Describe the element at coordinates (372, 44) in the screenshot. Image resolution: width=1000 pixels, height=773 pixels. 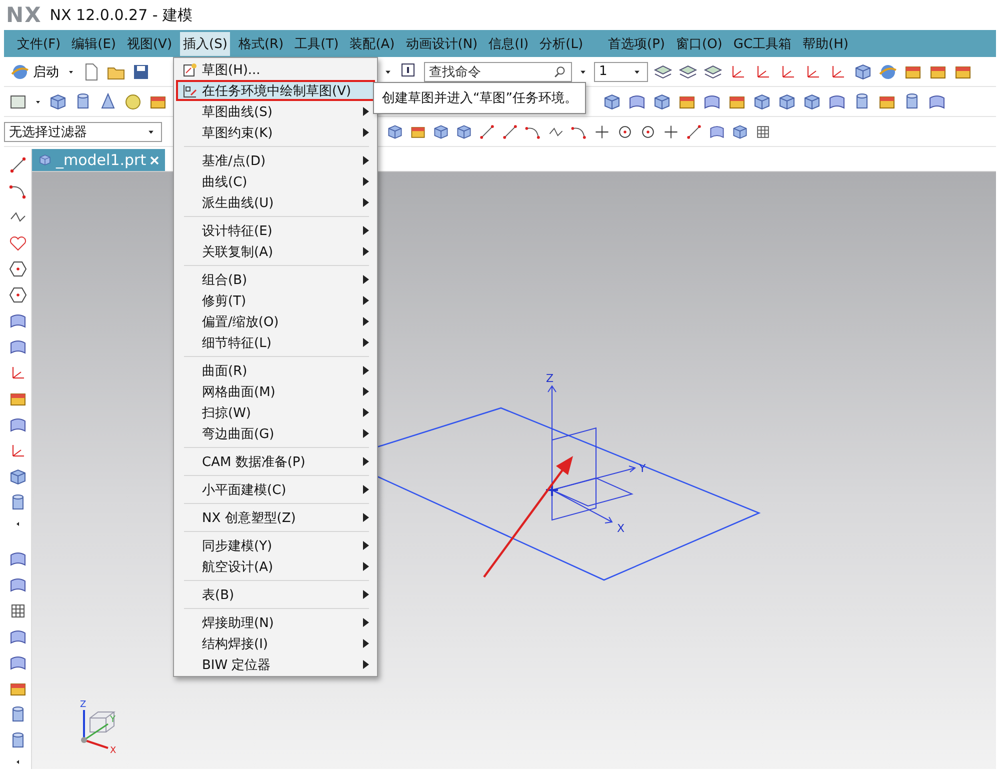
I see `menu-item: 装配(A)` at that location.